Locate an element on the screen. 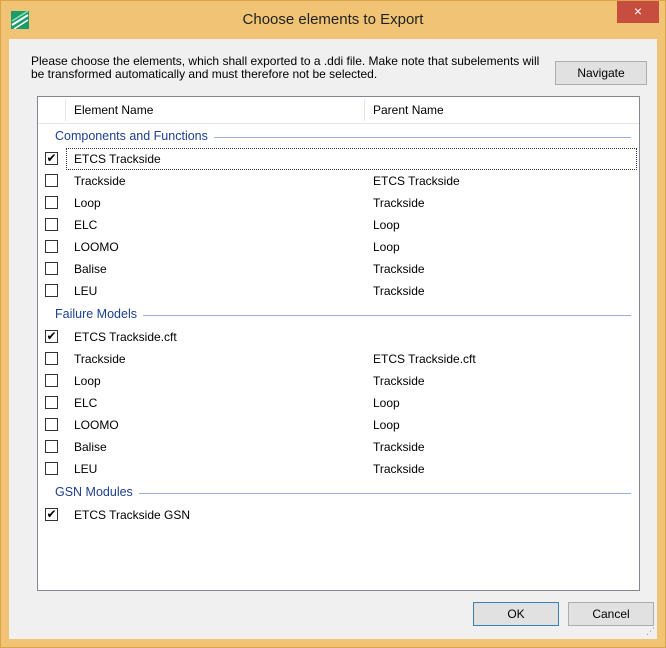  group-separator is located at coordinates (343, 493).